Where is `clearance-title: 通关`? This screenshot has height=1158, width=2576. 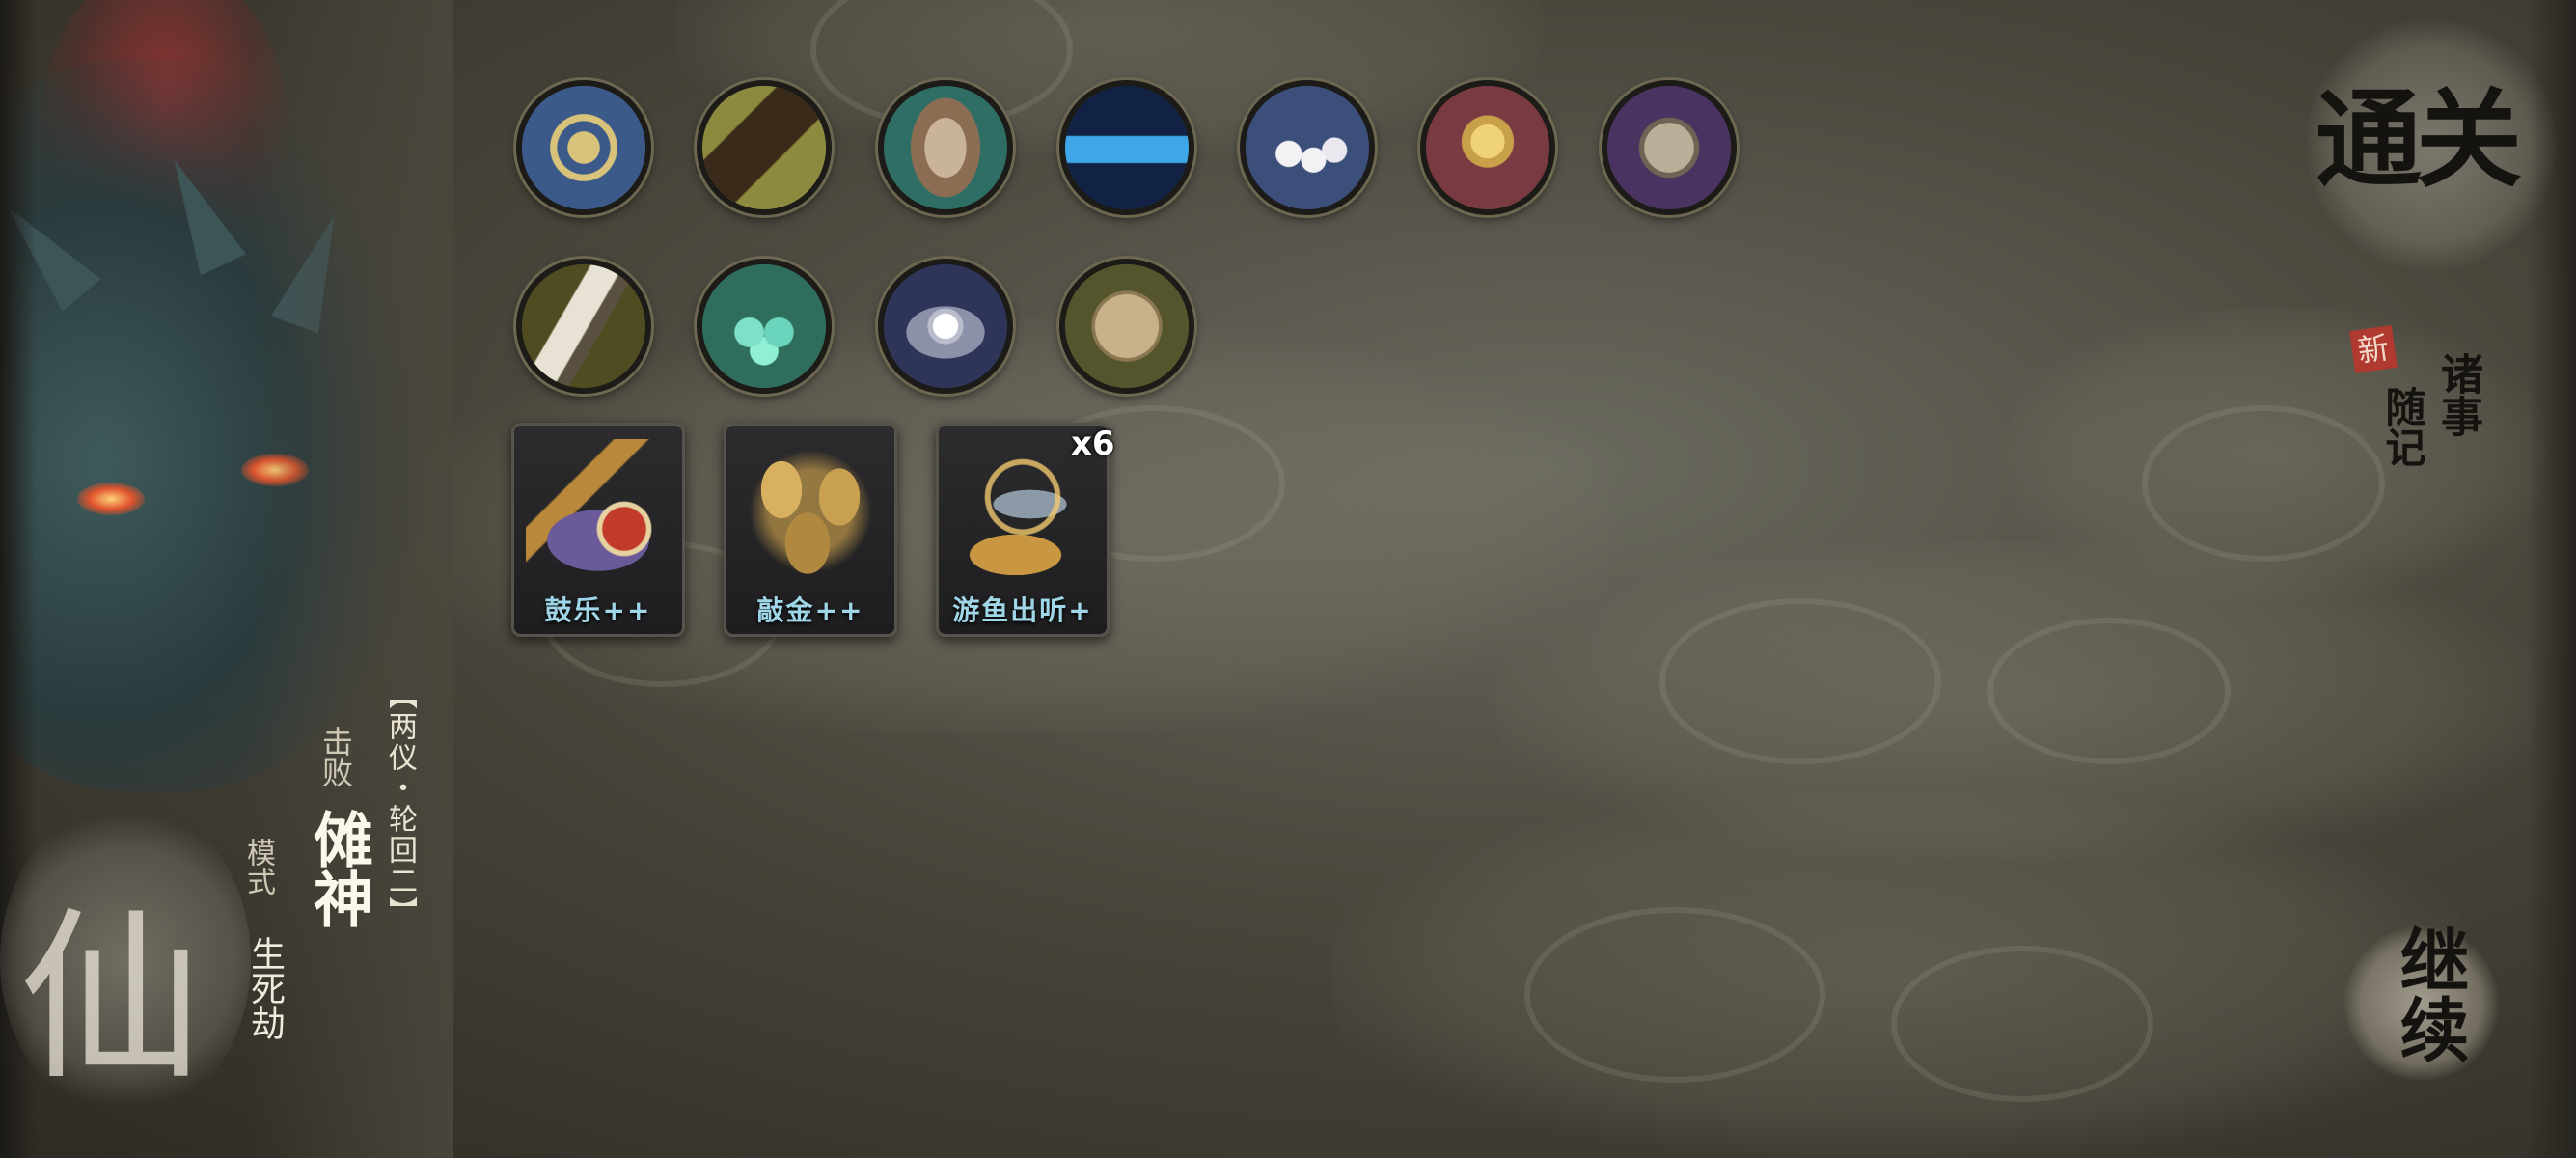 clearance-title: 通关 is located at coordinates (2419, 139).